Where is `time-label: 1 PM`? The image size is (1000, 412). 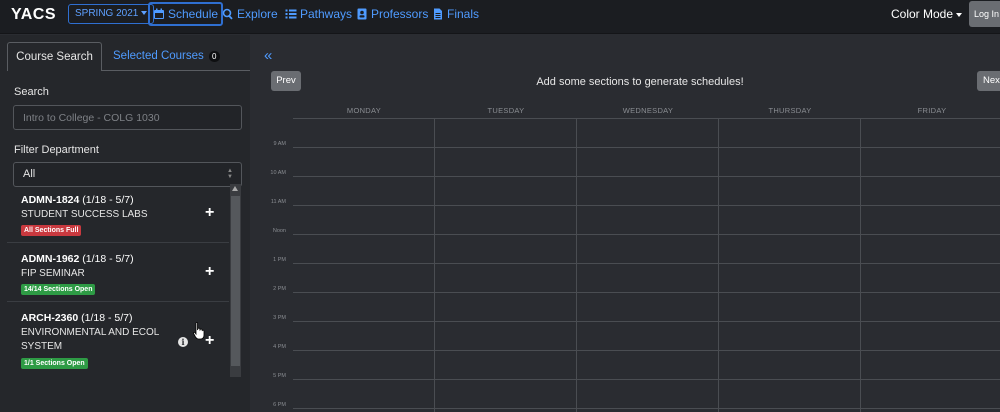 time-label: 1 PM is located at coordinates (279, 260).